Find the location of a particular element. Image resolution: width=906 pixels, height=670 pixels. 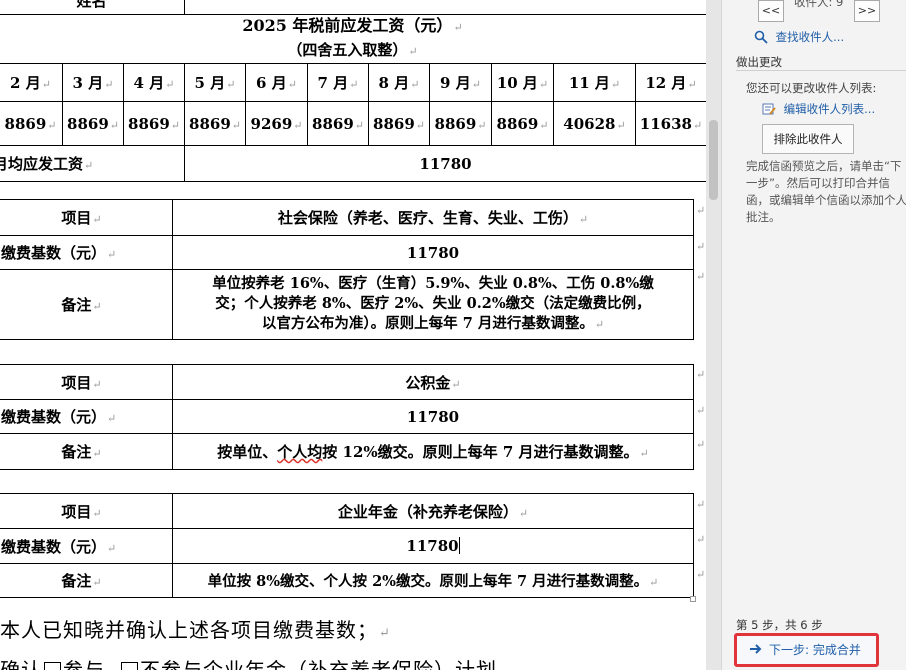

annuity-note: 单位按 8%缴交、个人按 2%缴交。原则上每年 7 月进行基数调整。↵ is located at coordinates (433, 580).